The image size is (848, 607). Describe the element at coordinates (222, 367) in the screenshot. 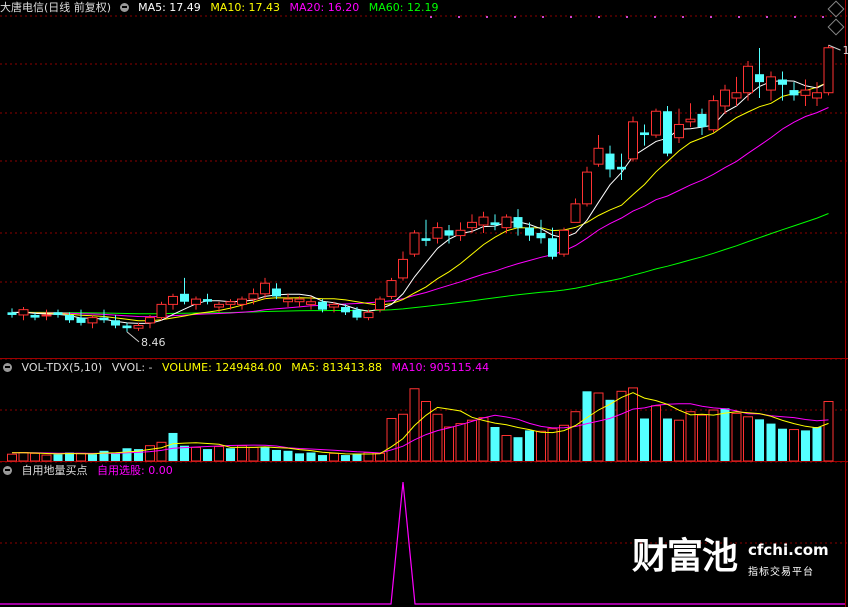

I see `volume-legend: VOLUME: 1249484.00` at that location.